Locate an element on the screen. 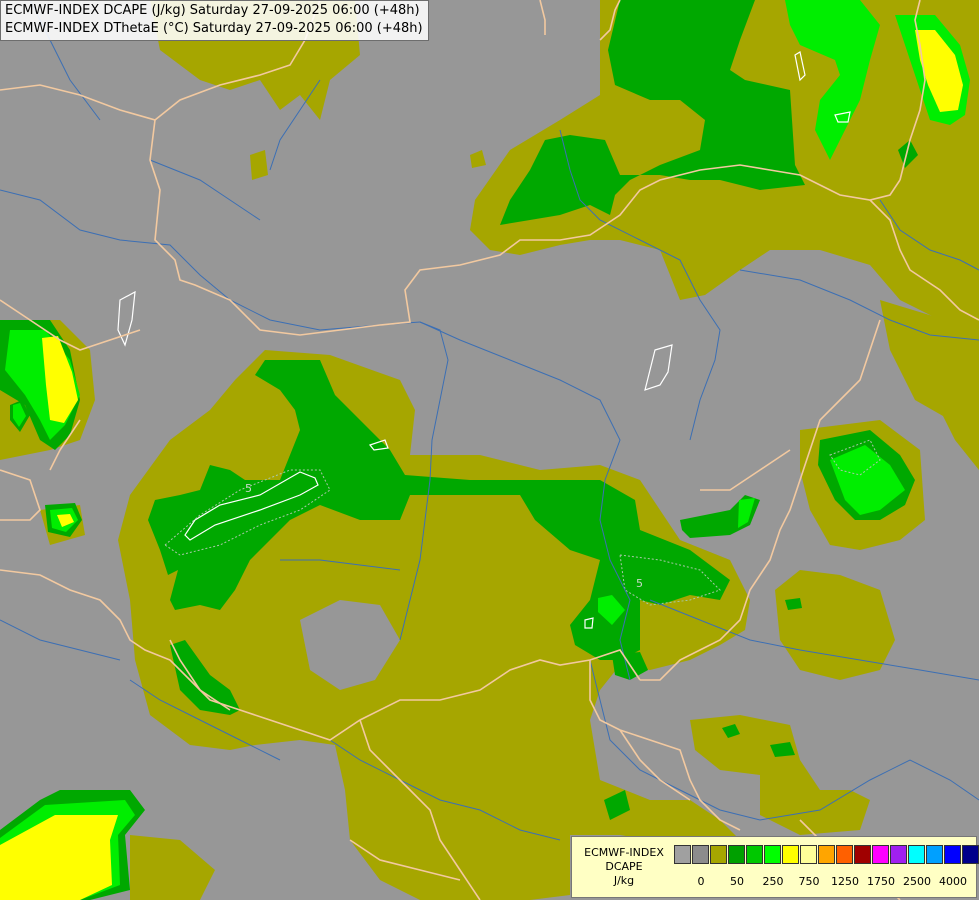 Image resolution: width=979 pixels, height=900 pixels. legend-tick-label: 0 is located at coordinates (701, 881).